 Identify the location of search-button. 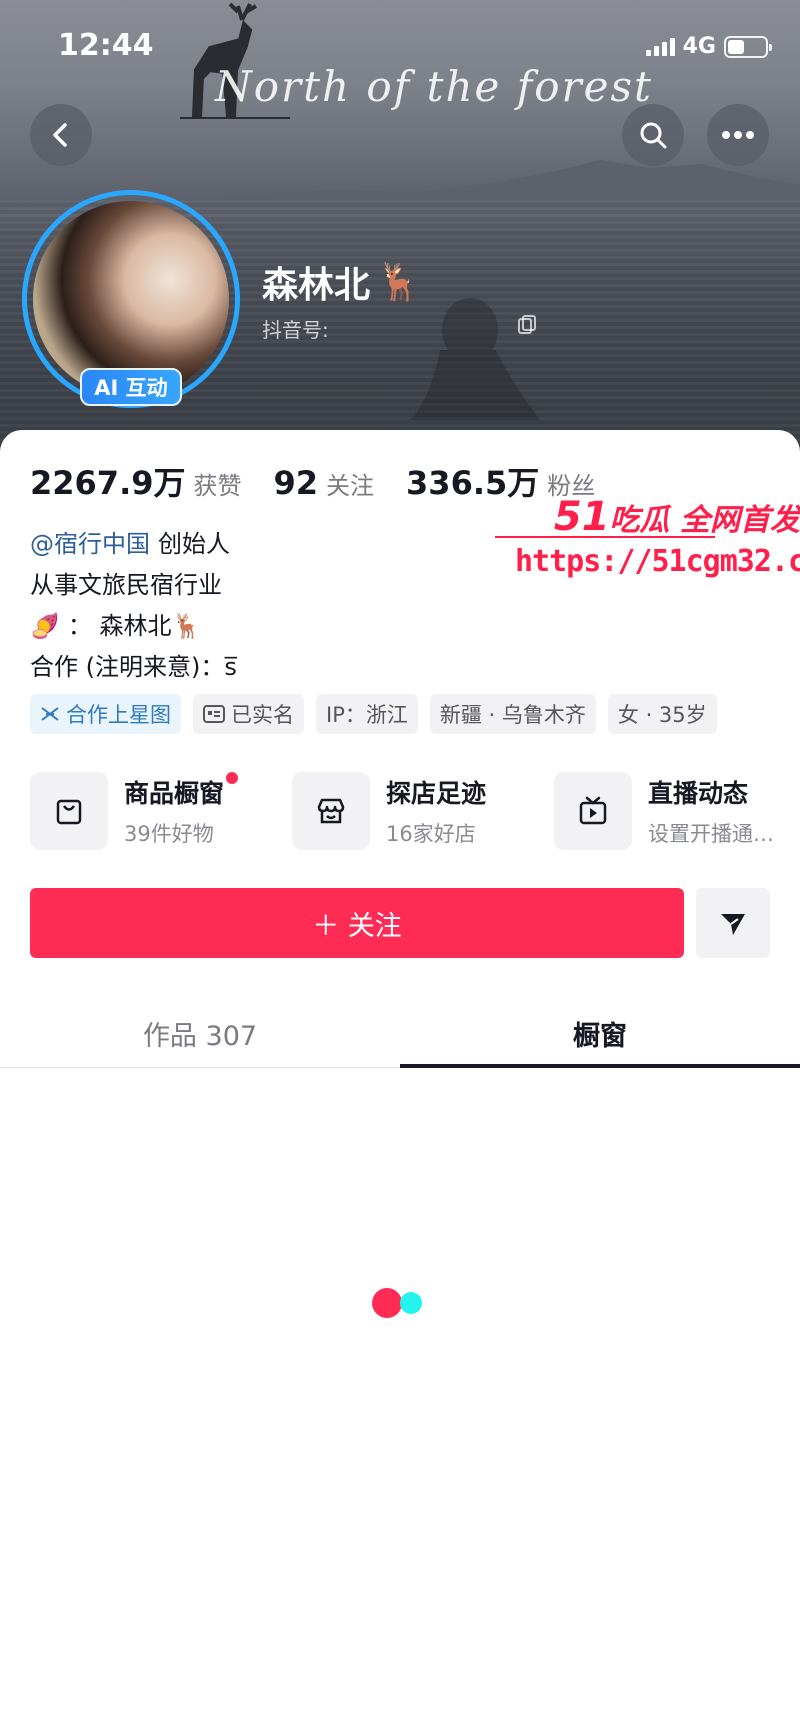
(653, 135).